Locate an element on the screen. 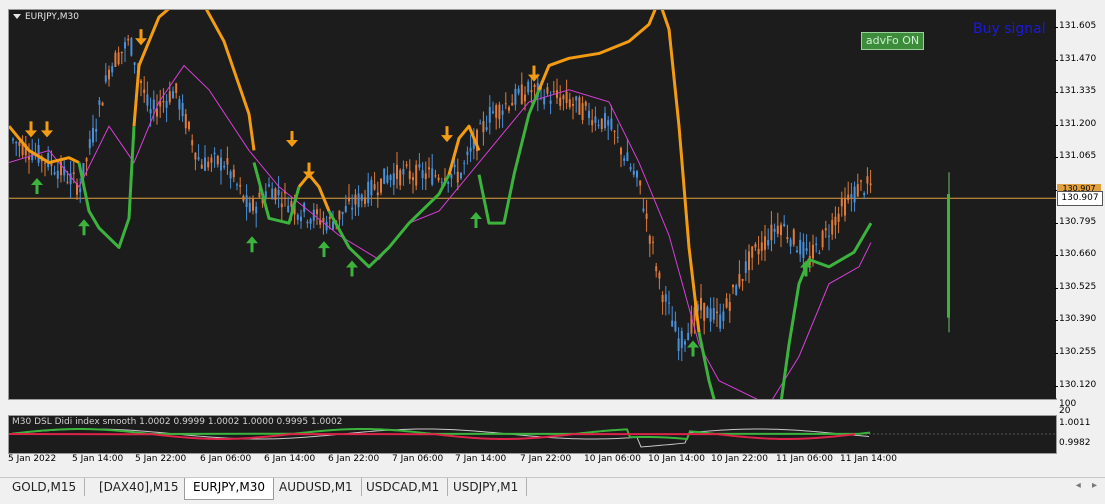 This screenshot has width=1105, height=504. price-tick-label: 131.470 is located at coordinates (1075, 58).